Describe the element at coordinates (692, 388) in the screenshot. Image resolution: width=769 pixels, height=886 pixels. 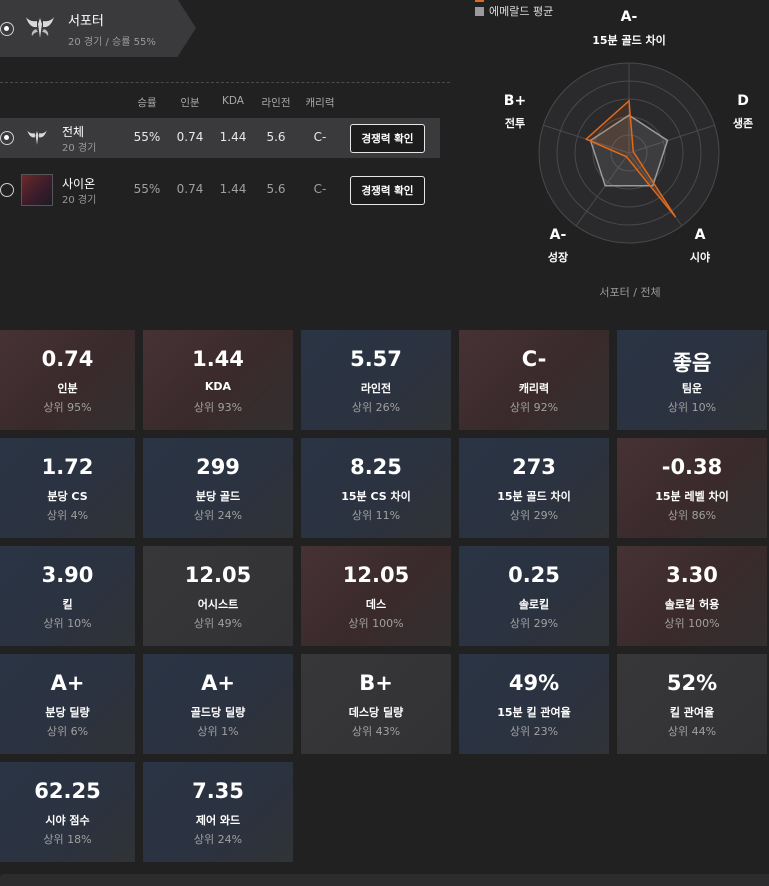
I see `stat-name: 팀운` at that location.